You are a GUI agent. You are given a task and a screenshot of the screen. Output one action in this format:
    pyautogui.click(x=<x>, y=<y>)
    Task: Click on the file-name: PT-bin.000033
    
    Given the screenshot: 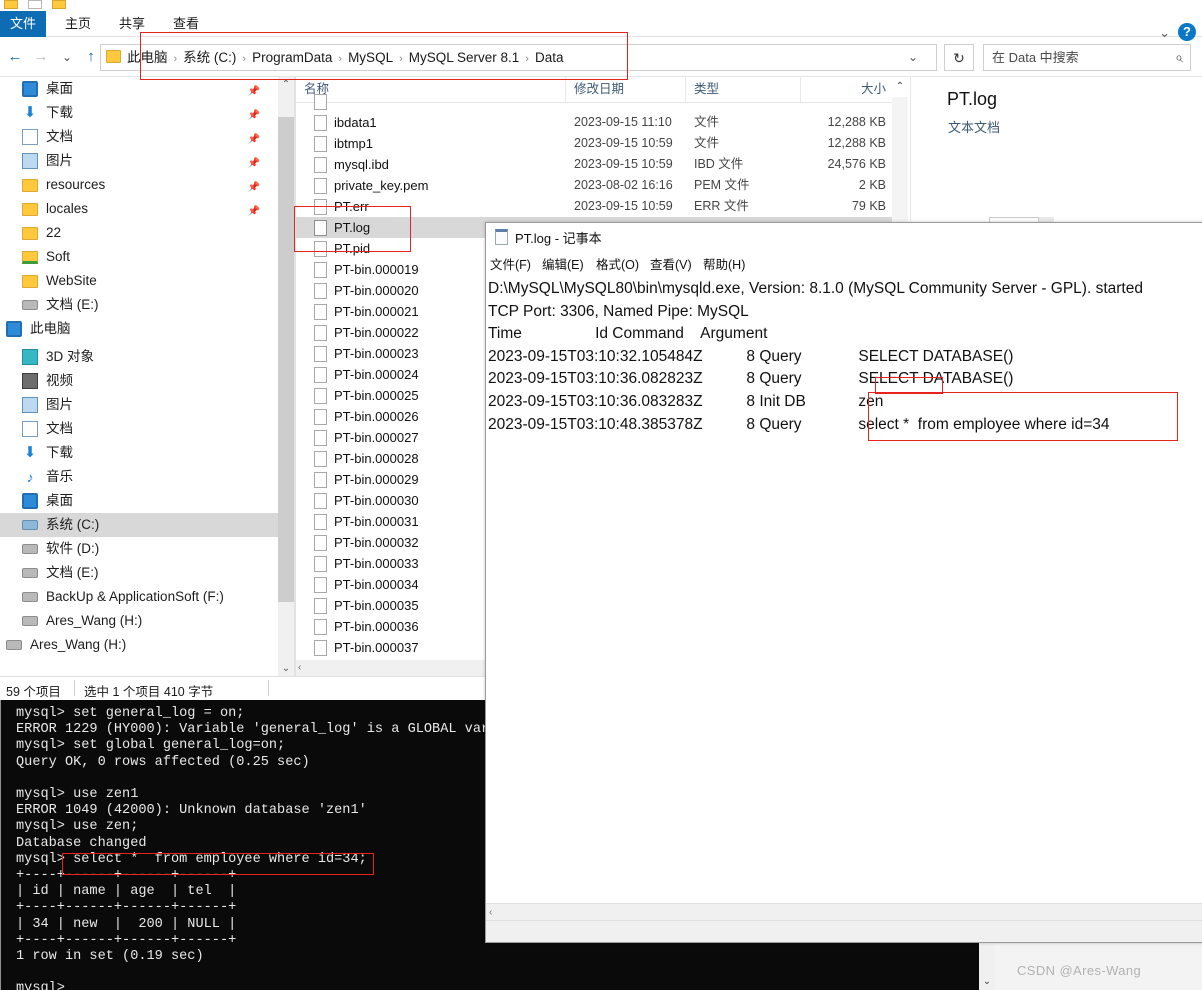 What is the action you would take?
    pyautogui.click(x=376, y=563)
    